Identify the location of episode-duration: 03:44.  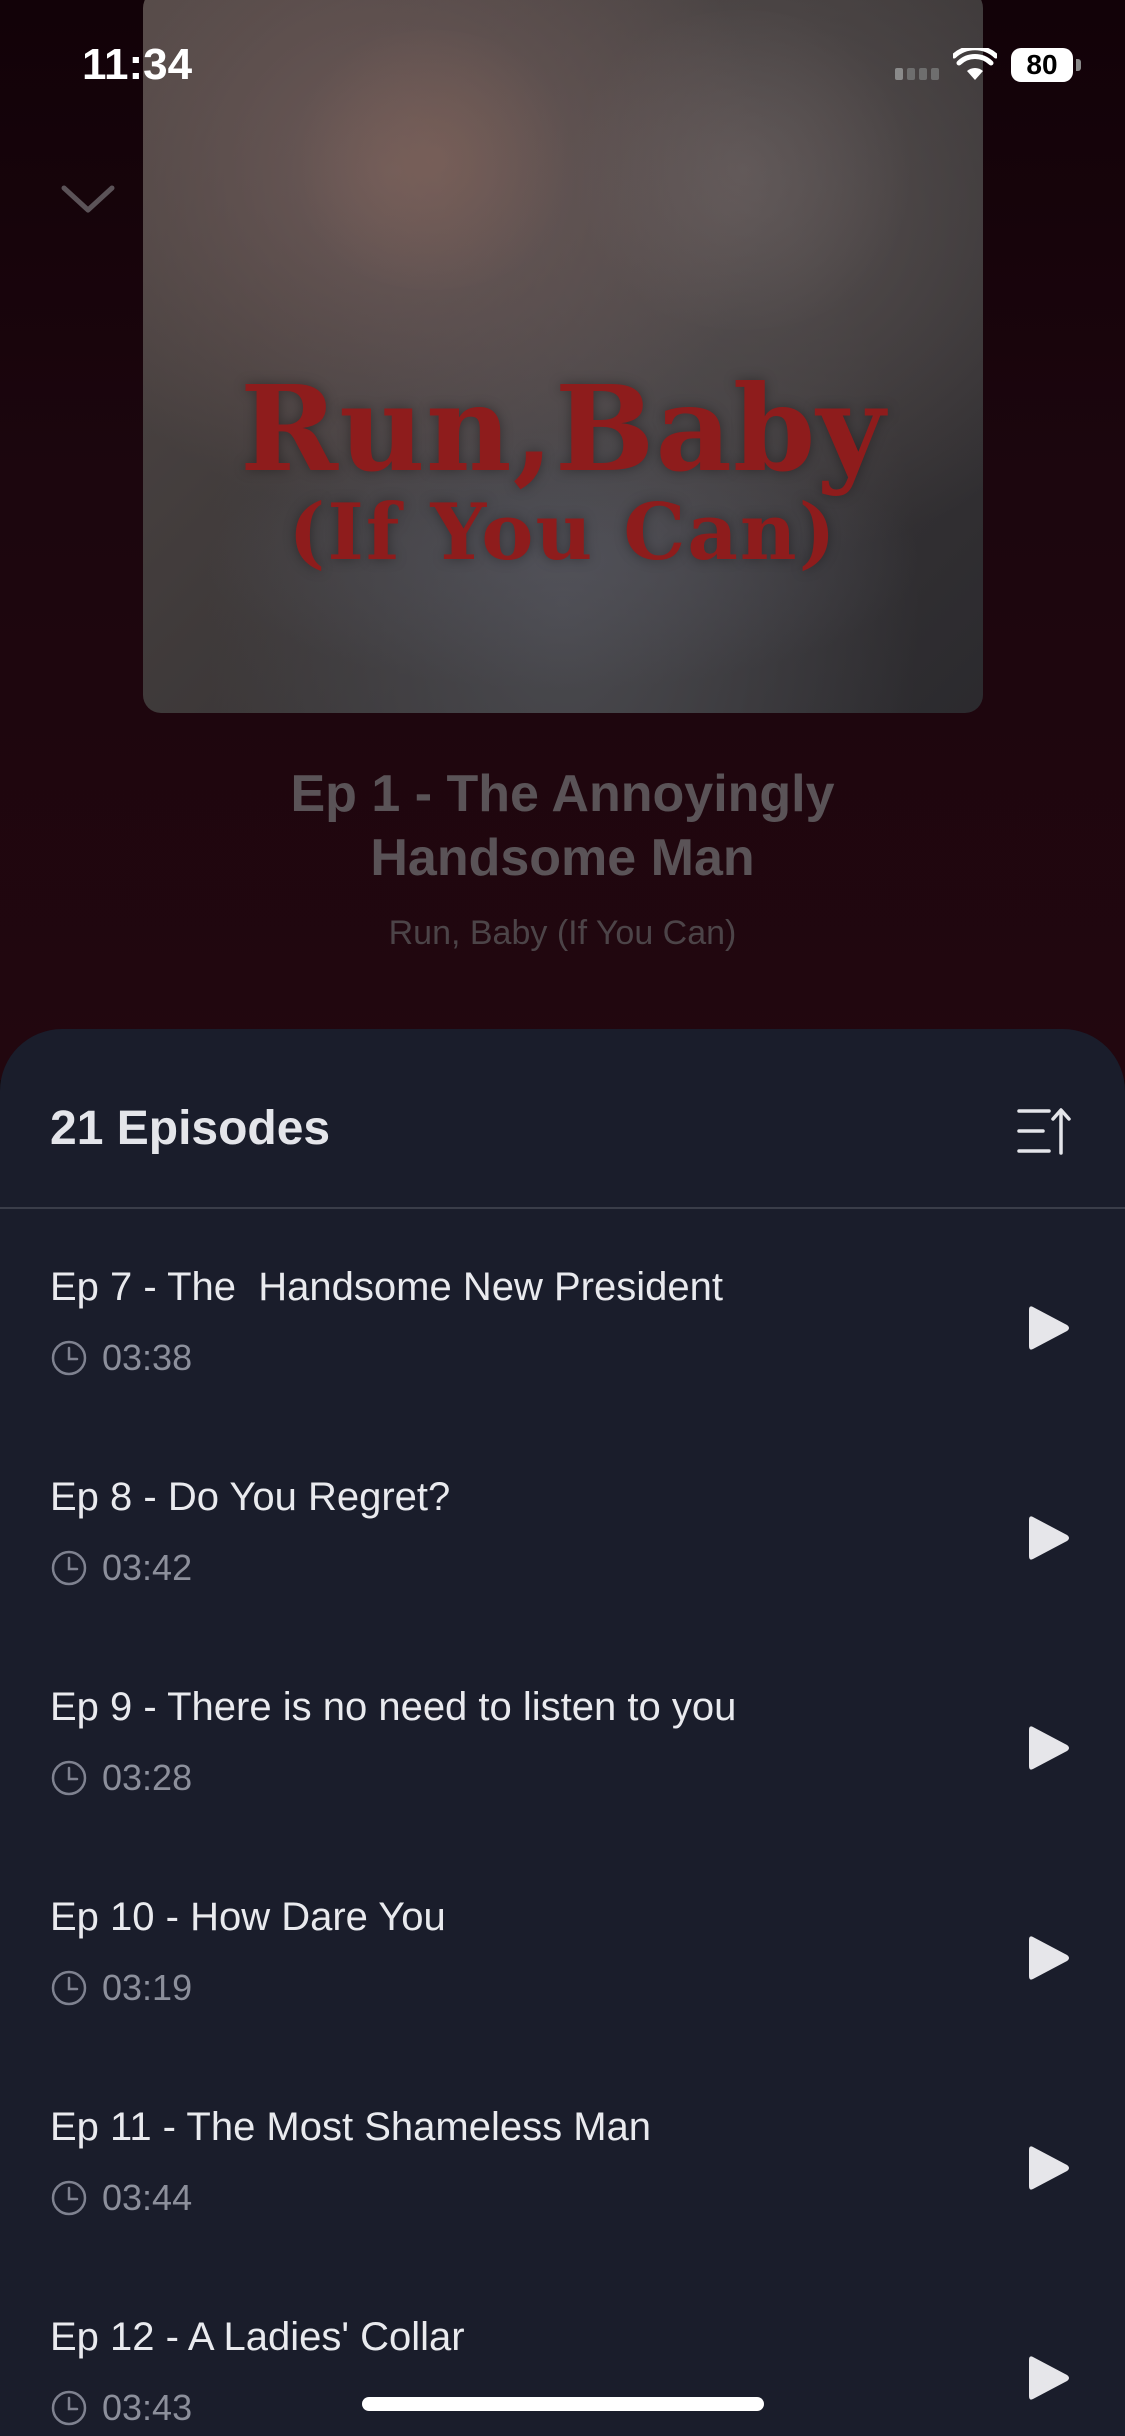
(147, 2197).